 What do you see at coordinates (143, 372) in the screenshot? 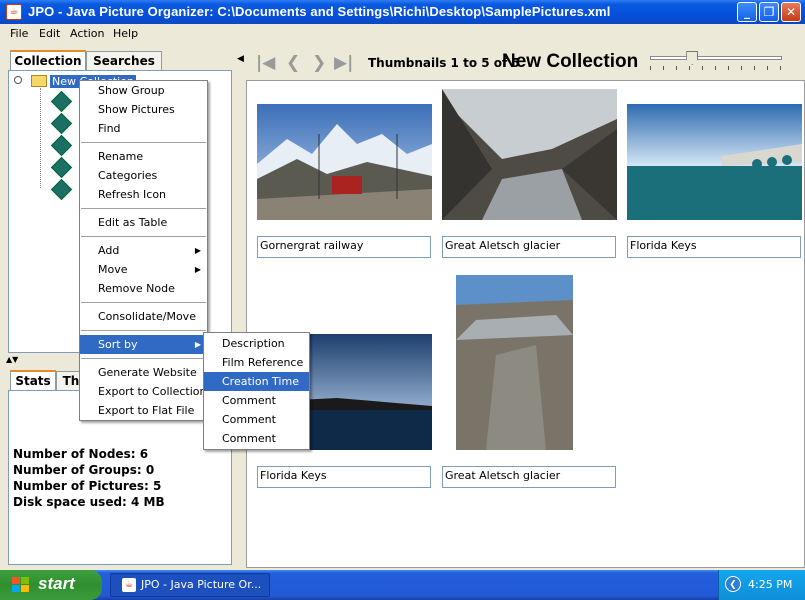
I see `menu-item-generate-website: Generate Website` at bounding box center [143, 372].